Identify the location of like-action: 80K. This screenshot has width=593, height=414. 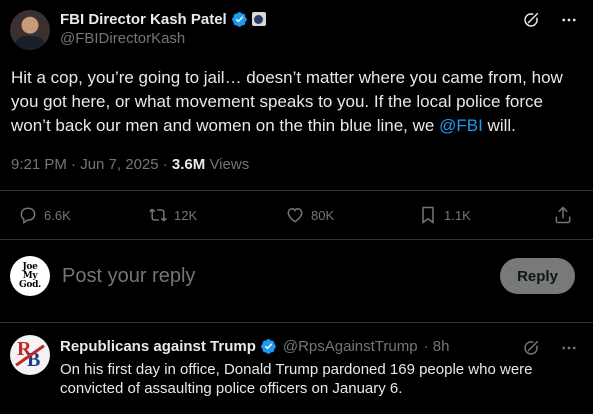
(309, 215).